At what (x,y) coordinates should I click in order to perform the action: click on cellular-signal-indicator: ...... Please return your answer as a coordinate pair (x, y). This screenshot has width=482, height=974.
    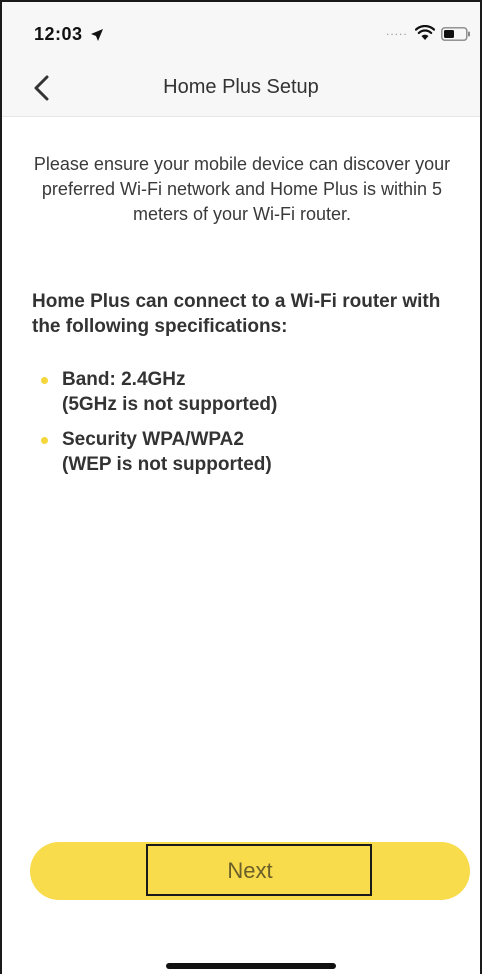
    Looking at the image, I should click on (397, 31).